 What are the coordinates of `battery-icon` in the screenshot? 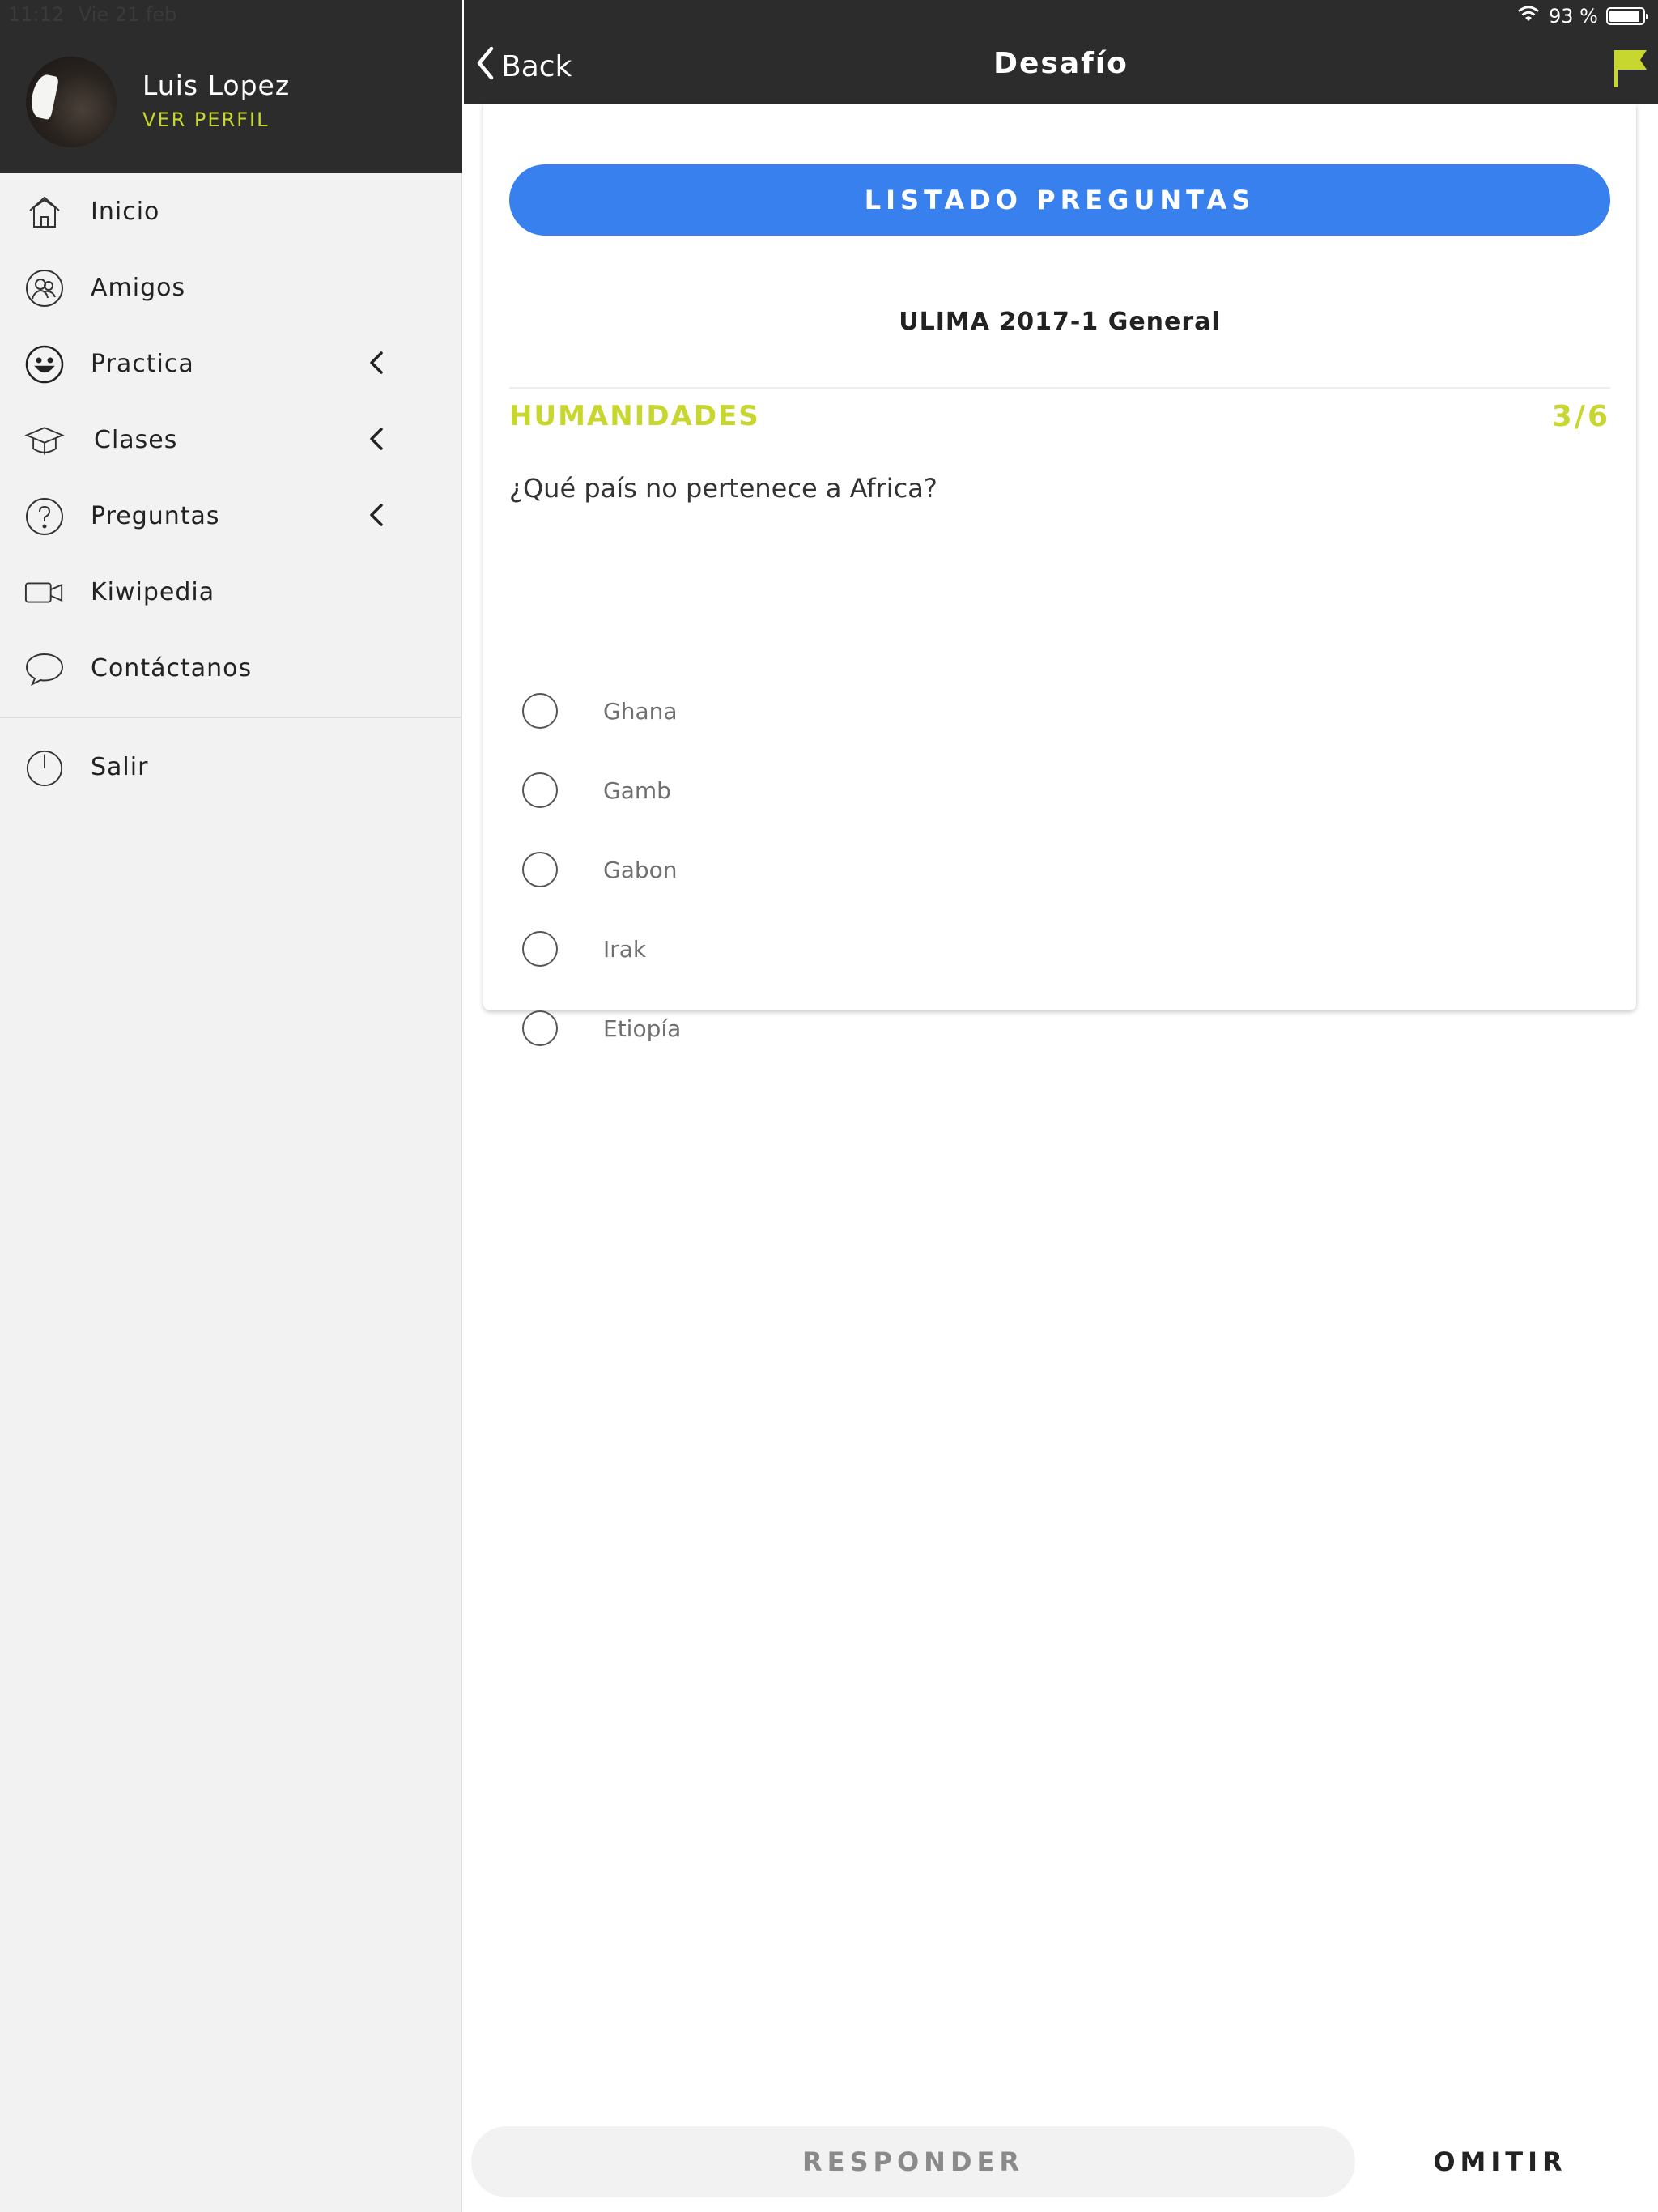 It's located at (1627, 16).